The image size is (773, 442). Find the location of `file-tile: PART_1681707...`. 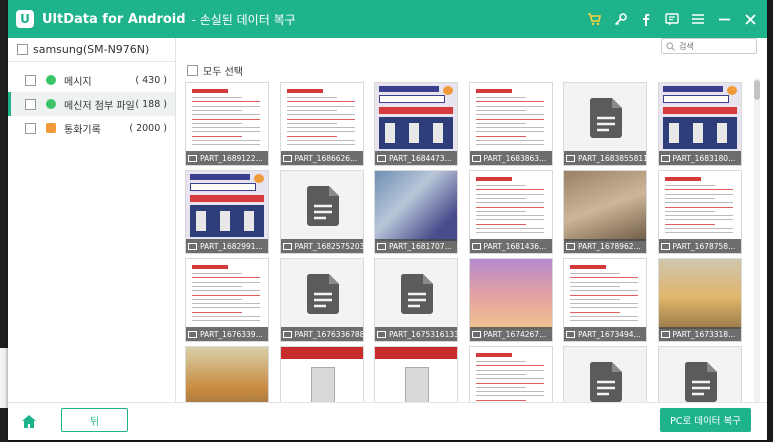

file-tile: PART_1681707... is located at coordinates (416, 212).